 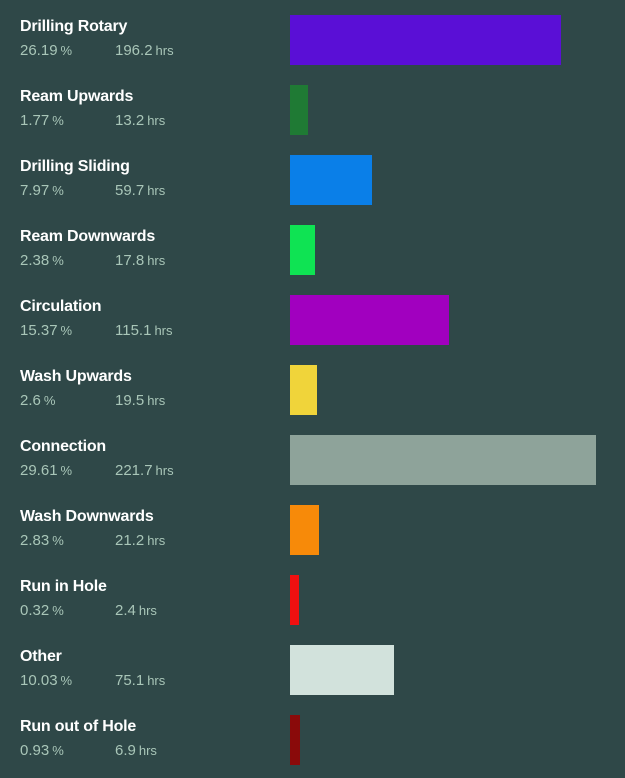 I want to click on hours-number: 115.1, so click(x=133, y=330).